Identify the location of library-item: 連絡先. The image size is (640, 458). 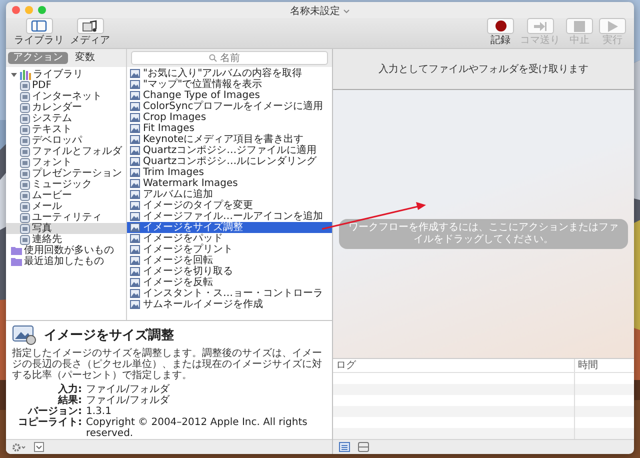
(66, 239).